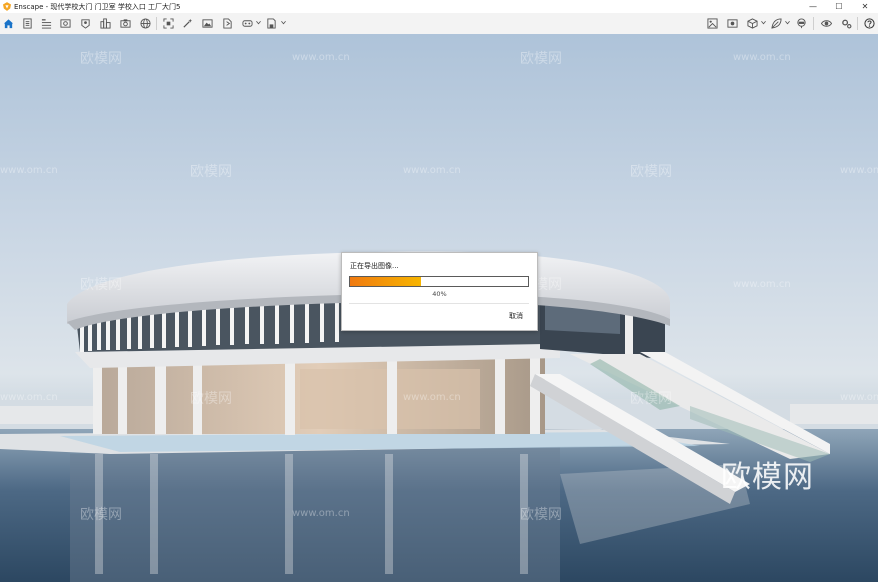 The height and width of the screenshot is (582, 878). I want to click on building-button, so click(105, 23).